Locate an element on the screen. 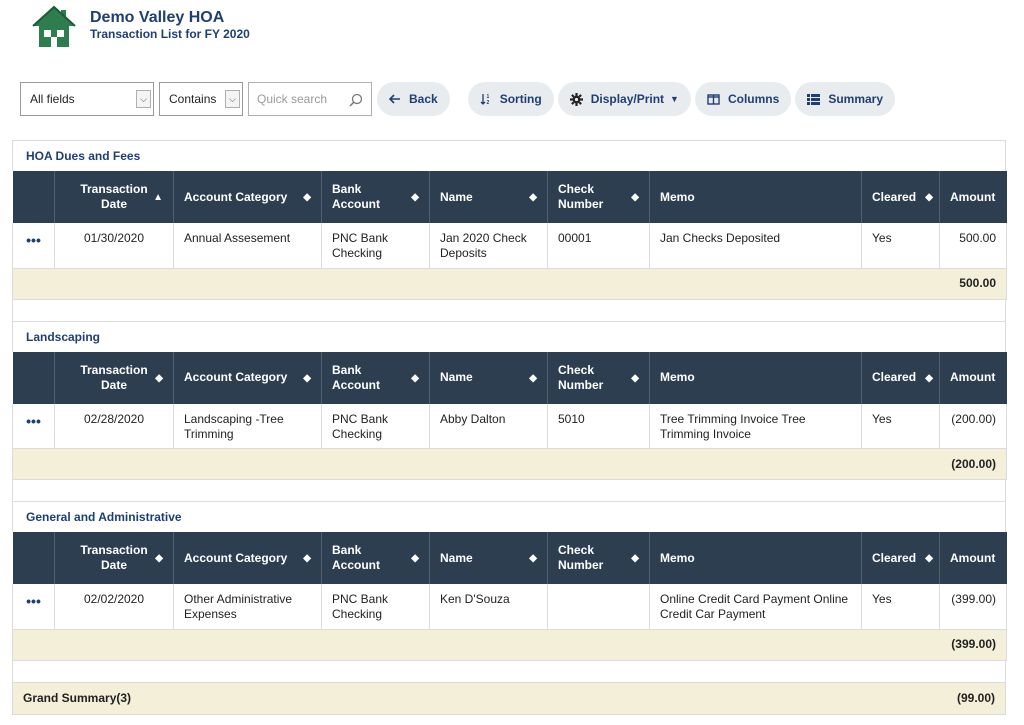 This screenshot has width=1024, height=725. search-input is located at coordinates (300, 99).